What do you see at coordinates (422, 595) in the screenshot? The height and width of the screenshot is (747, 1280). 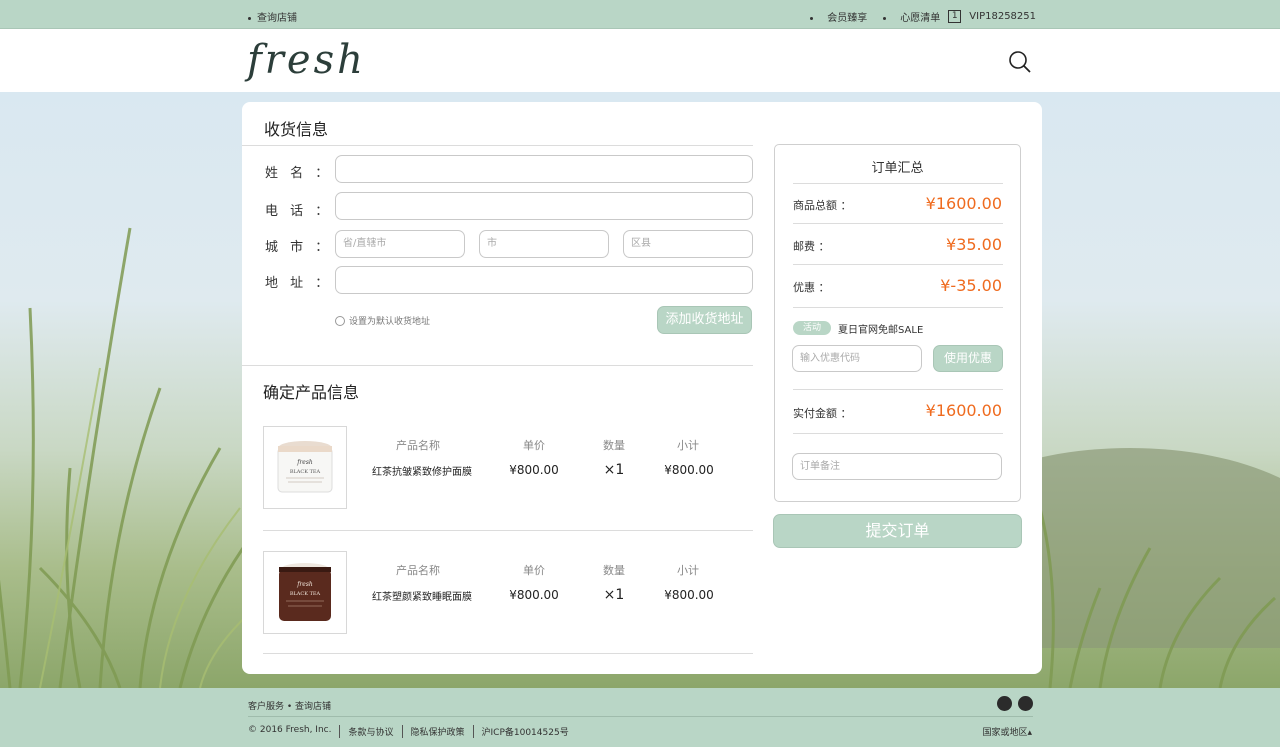 I see `product-name: 红茶塑颜紧致睡眠面膜` at bounding box center [422, 595].